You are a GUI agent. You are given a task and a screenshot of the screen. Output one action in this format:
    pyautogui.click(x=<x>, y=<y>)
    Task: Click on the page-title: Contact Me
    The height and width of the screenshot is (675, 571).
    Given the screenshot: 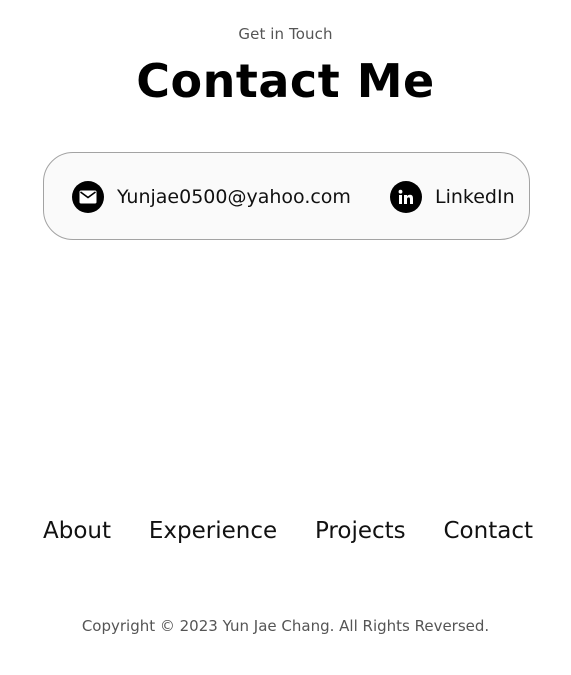 What is the action you would take?
    pyautogui.click(x=285, y=81)
    